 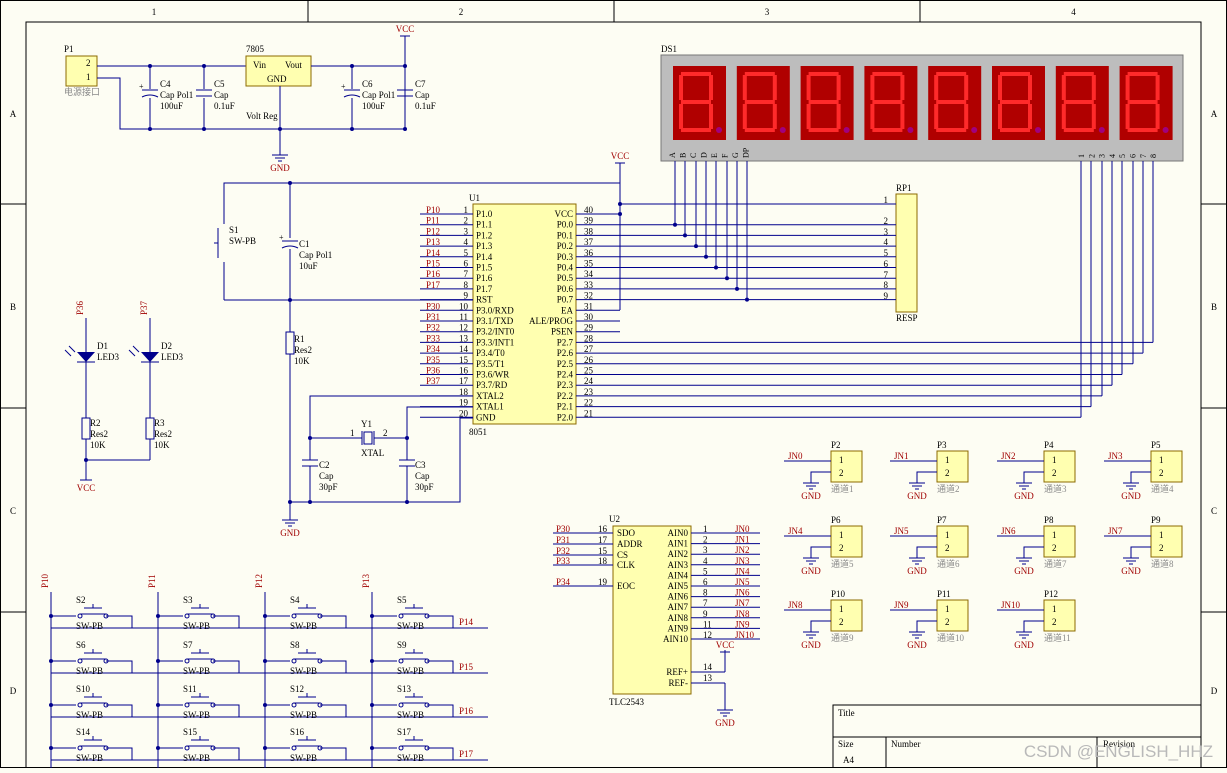 I want to click on led-ray, so click(x=132, y=353).